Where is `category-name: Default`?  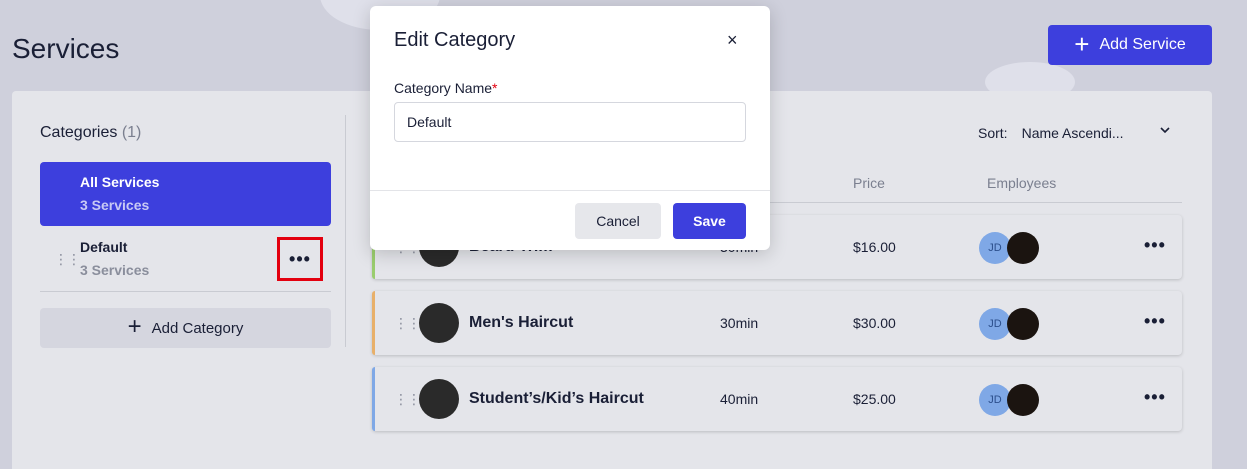 category-name: Default is located at coordinates (104, 247).